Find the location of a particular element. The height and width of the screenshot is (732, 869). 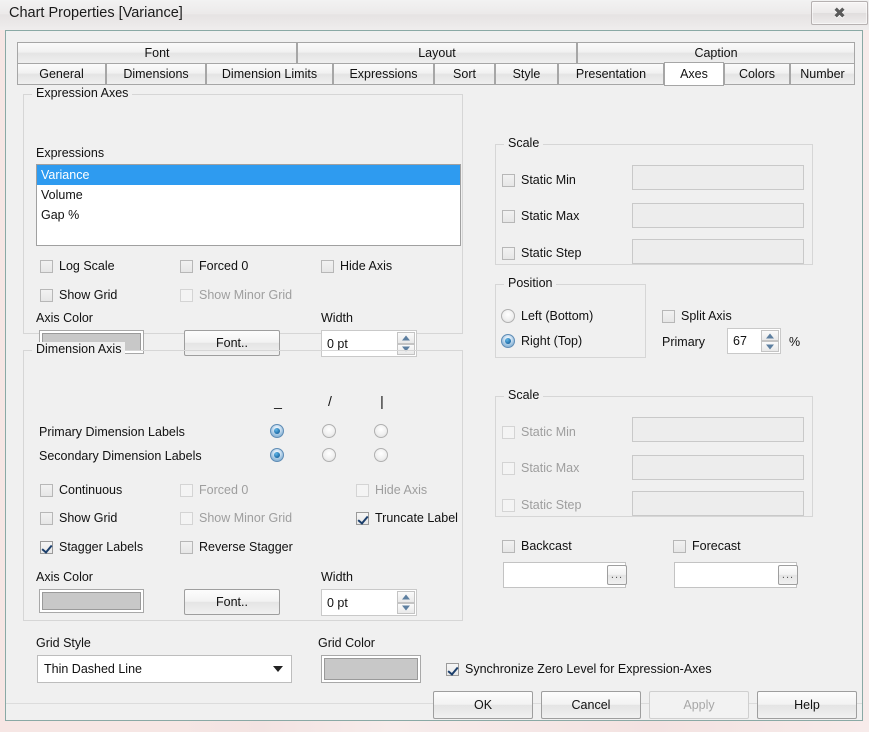

tab-layout: Layout is located at coordinates (437, 53).